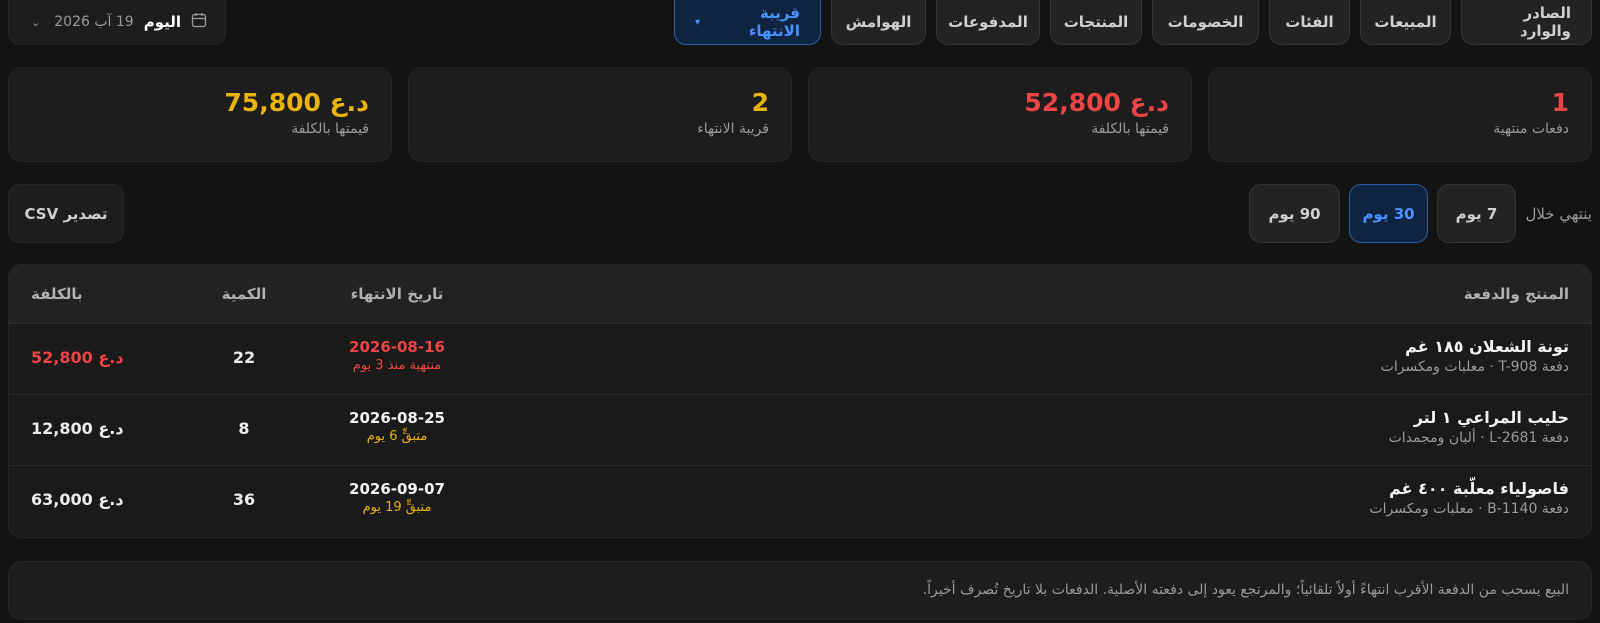  I want to click on today-label: اليوم, so click(162, 22).